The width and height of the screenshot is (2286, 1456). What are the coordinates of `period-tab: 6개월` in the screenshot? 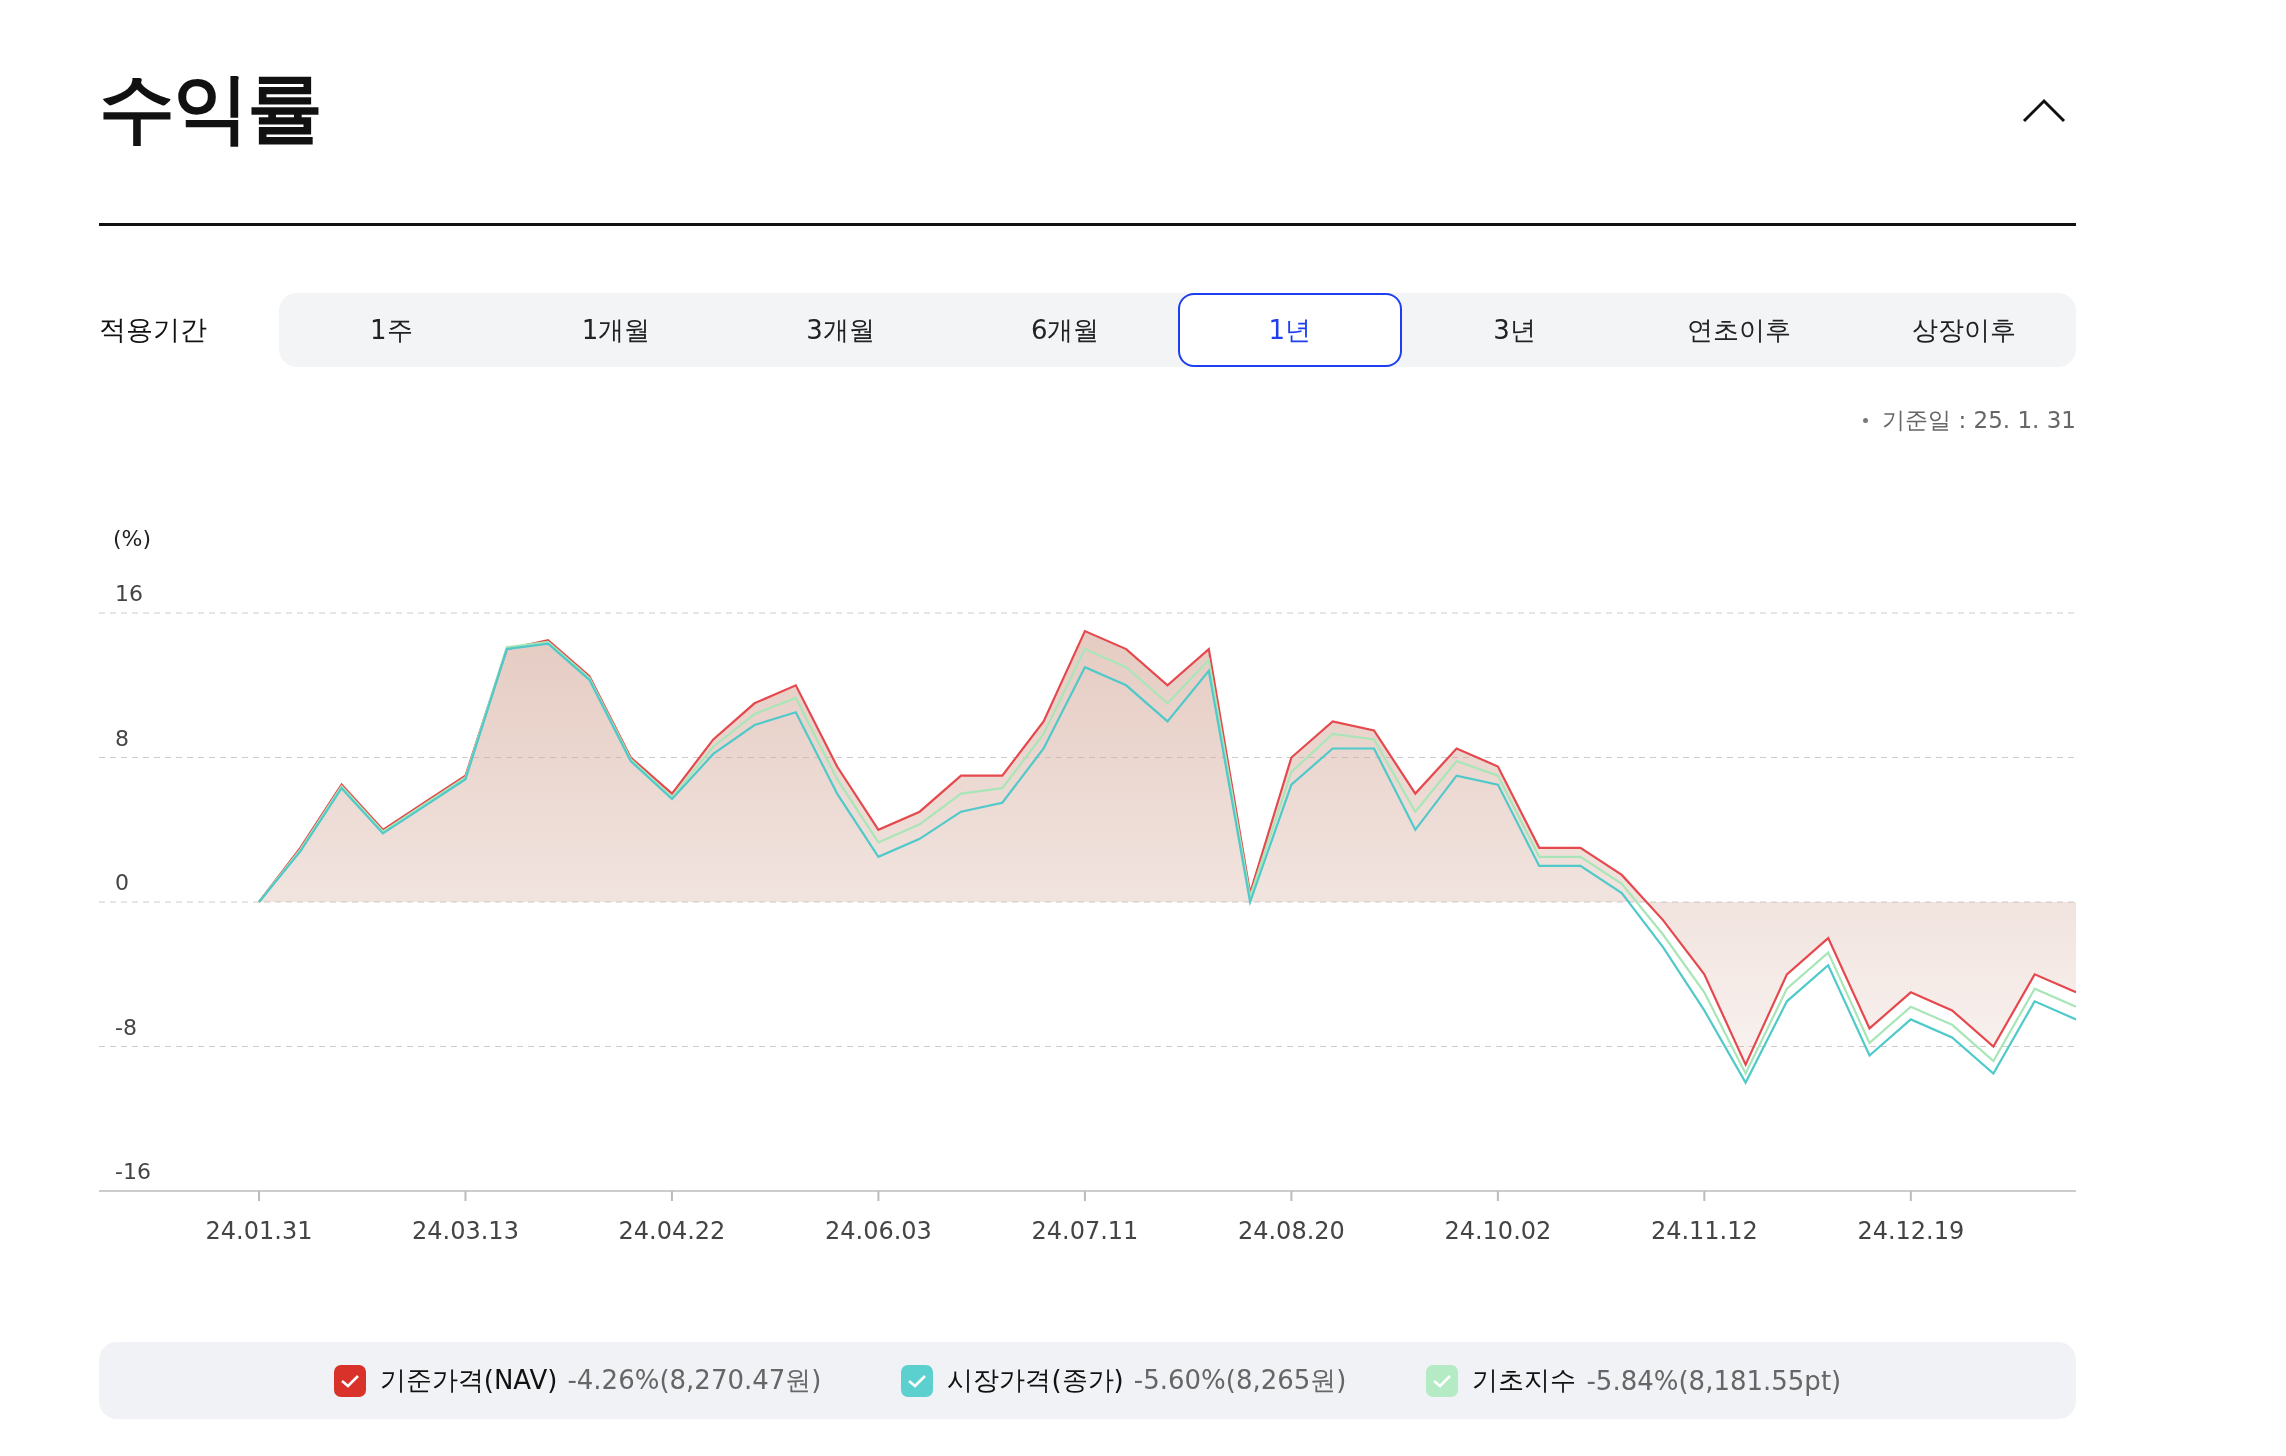 It's located at (1065, 330).